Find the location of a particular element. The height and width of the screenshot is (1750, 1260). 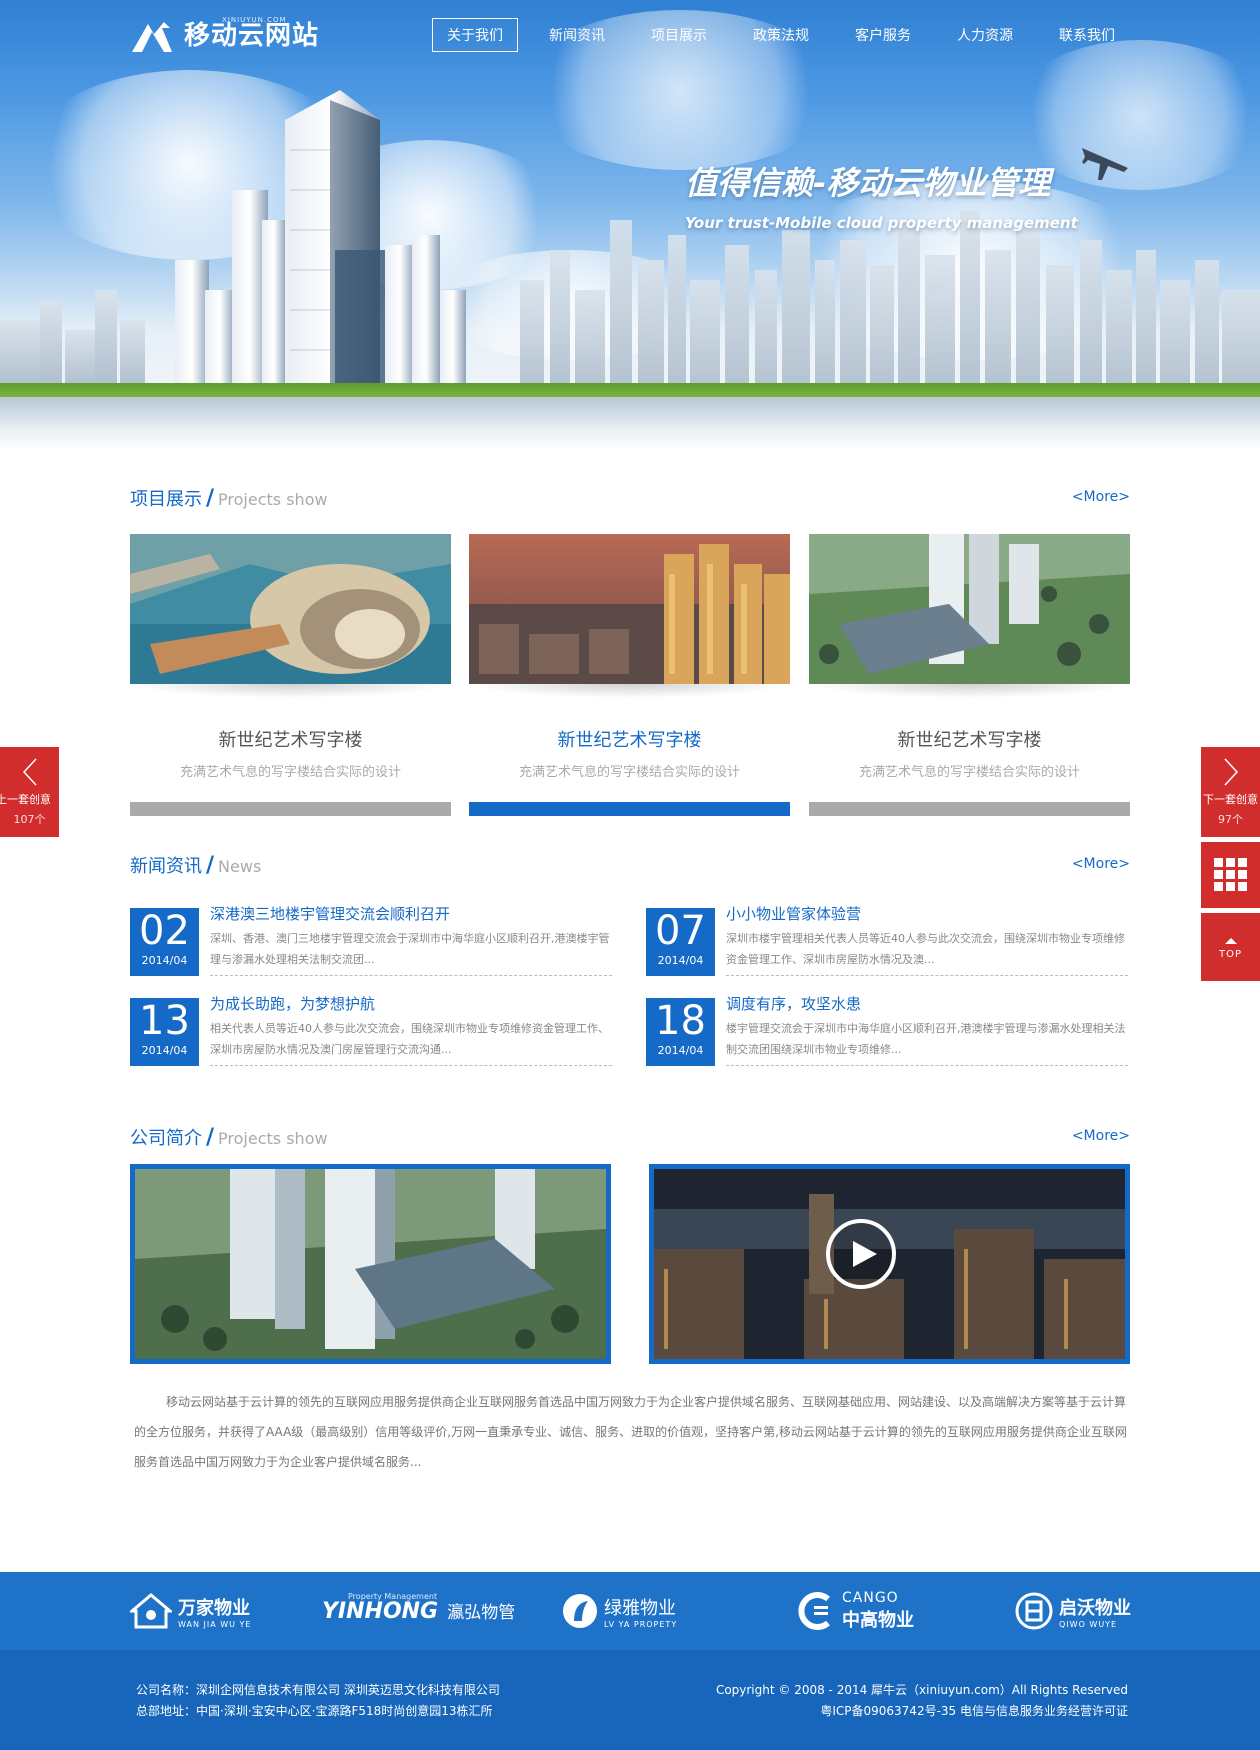

news-date-badge: 13 2014/04 is located at coordinates (164, 1032).